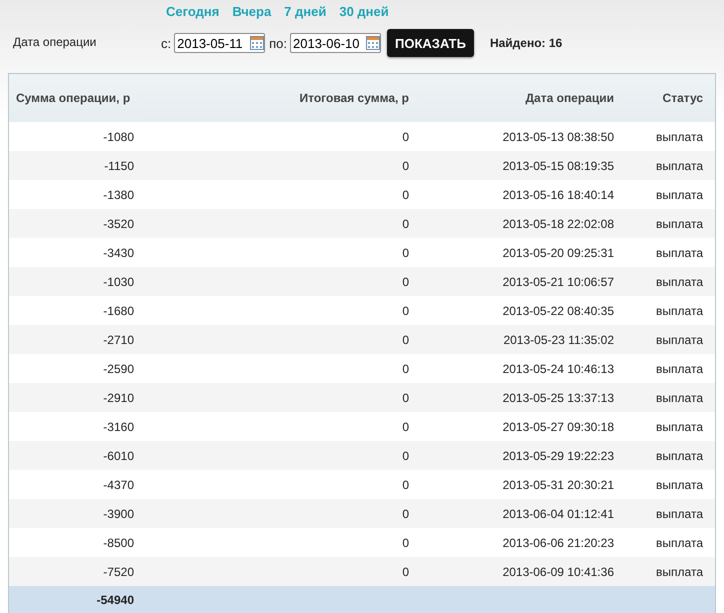 The image size is (724, 613). What do you see at coordinates (518, 426) in the screenshot?
I see `table-cell: 2013-05-27 09:30:18` at bounding box center [518, 426].